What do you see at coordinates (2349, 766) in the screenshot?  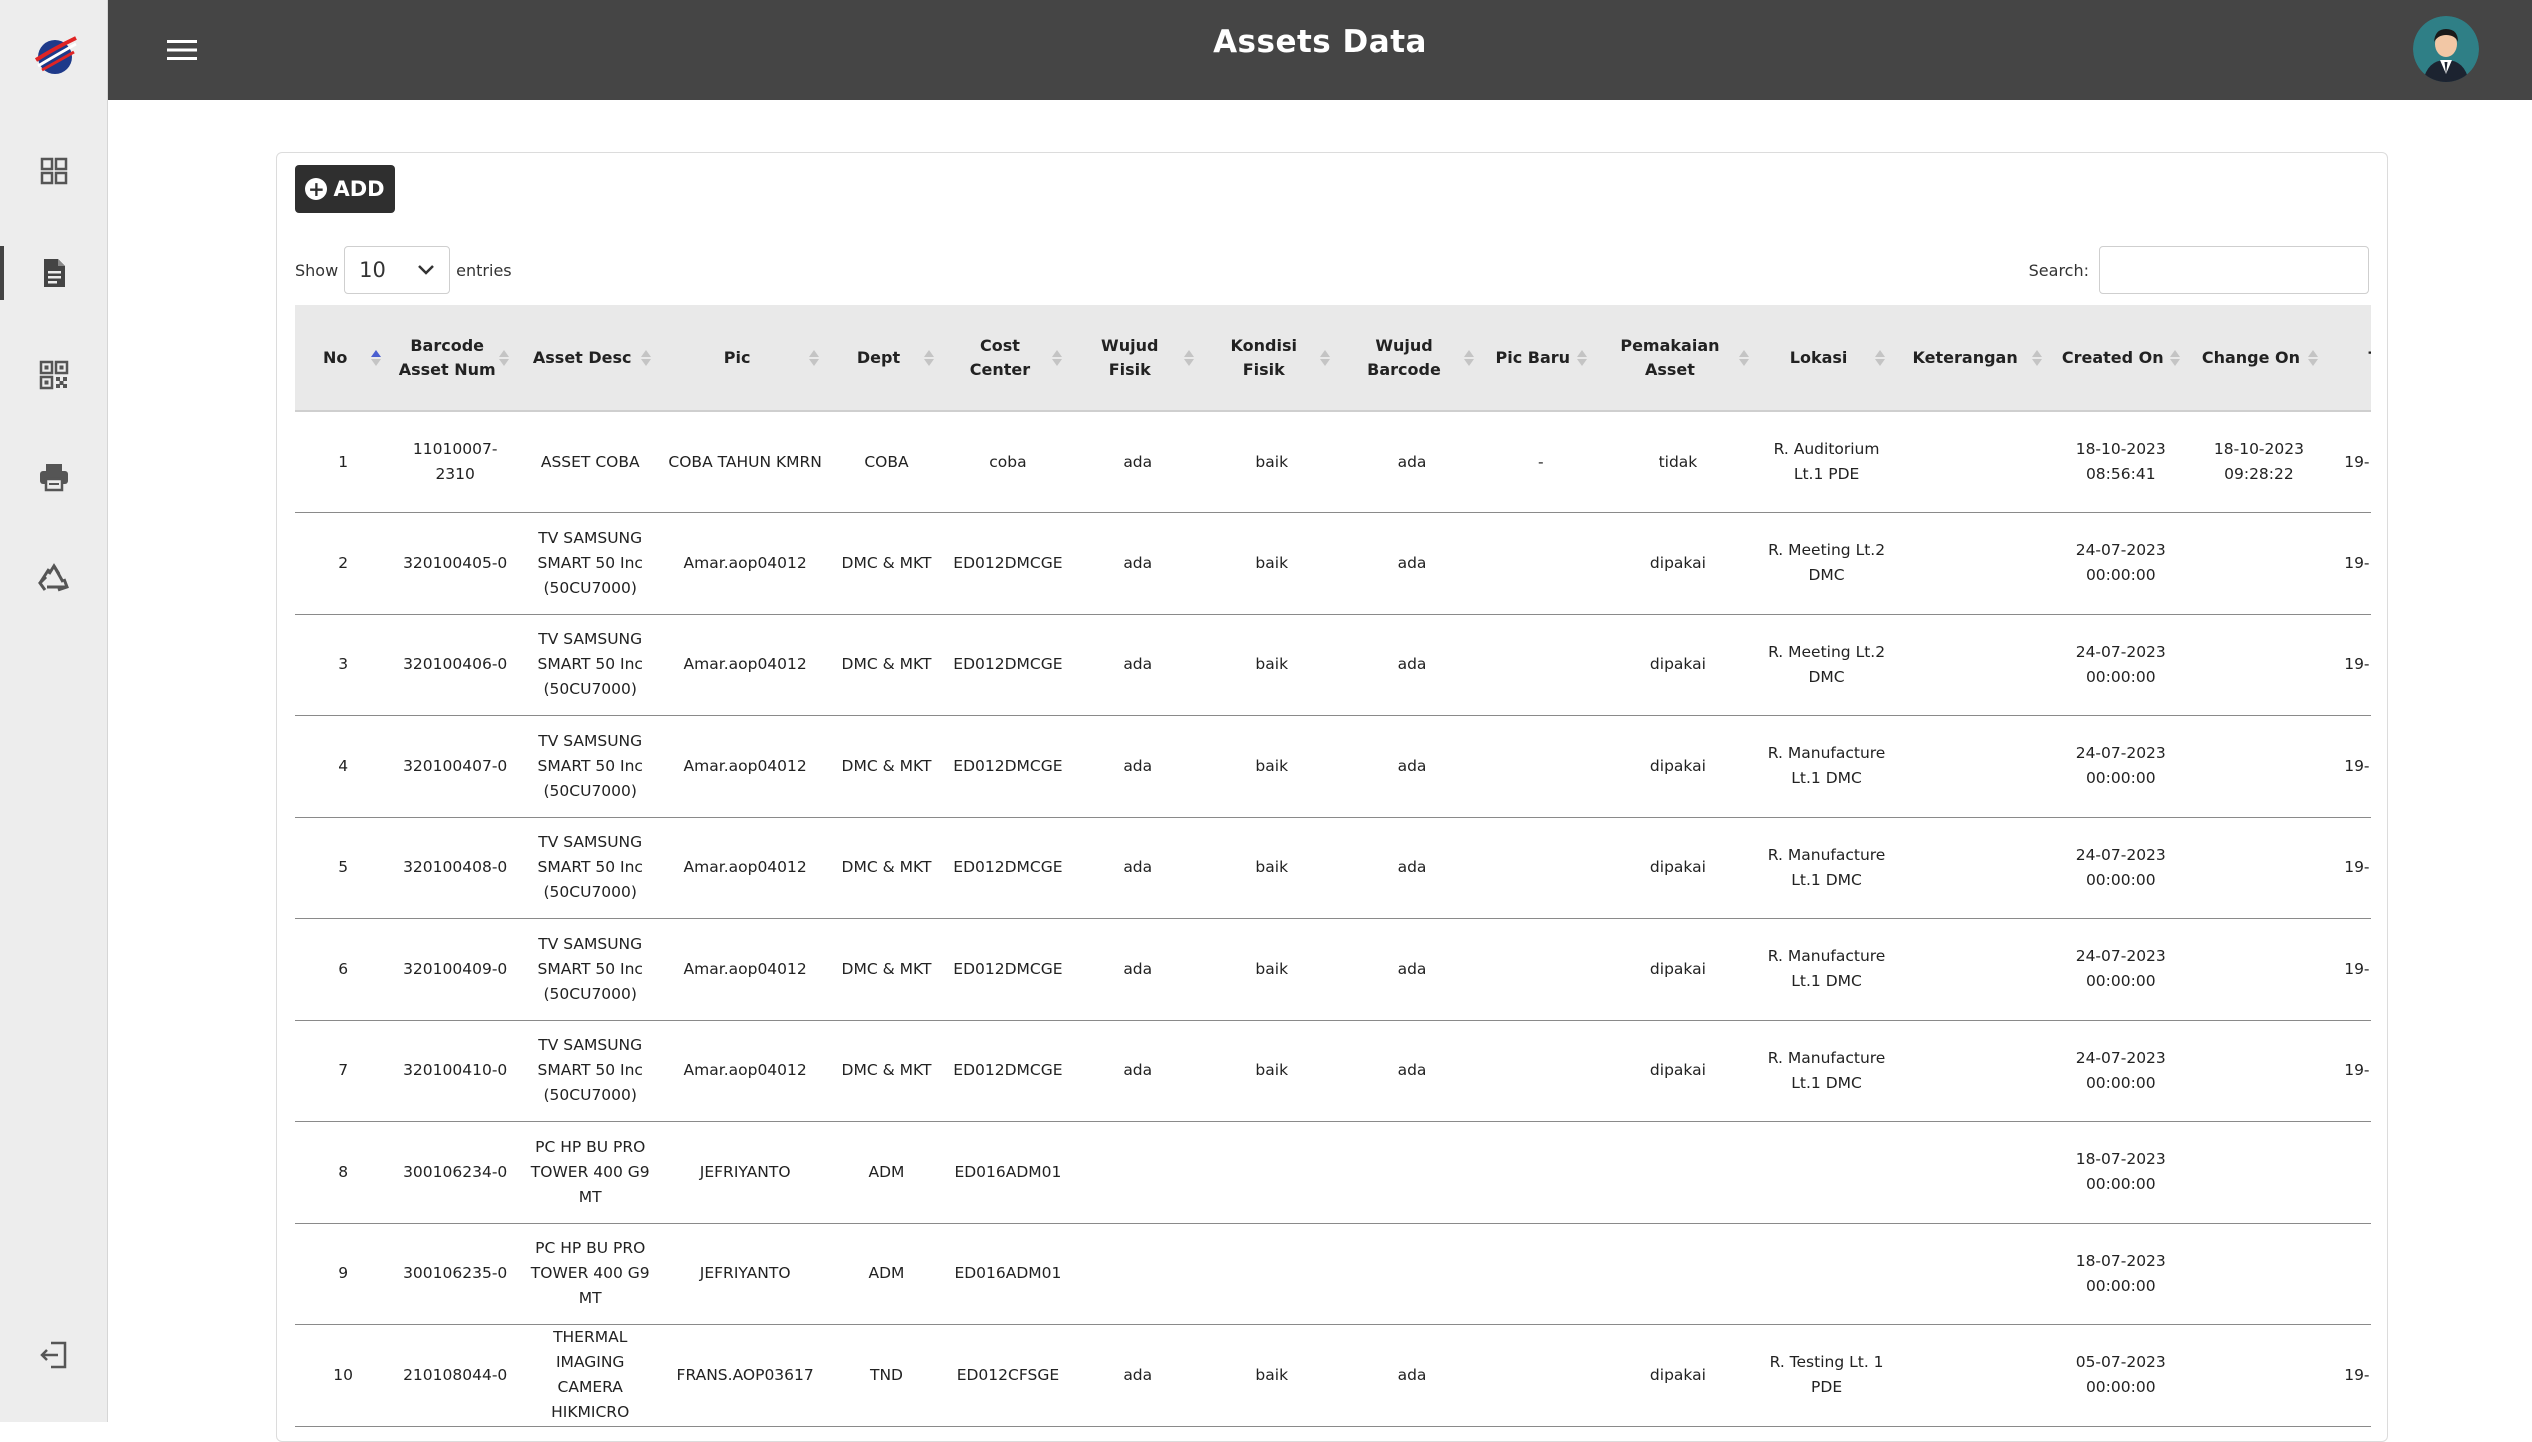 I see `table-cell: 19-10-2023 09:58:00` at bounding box center [2349, 766].